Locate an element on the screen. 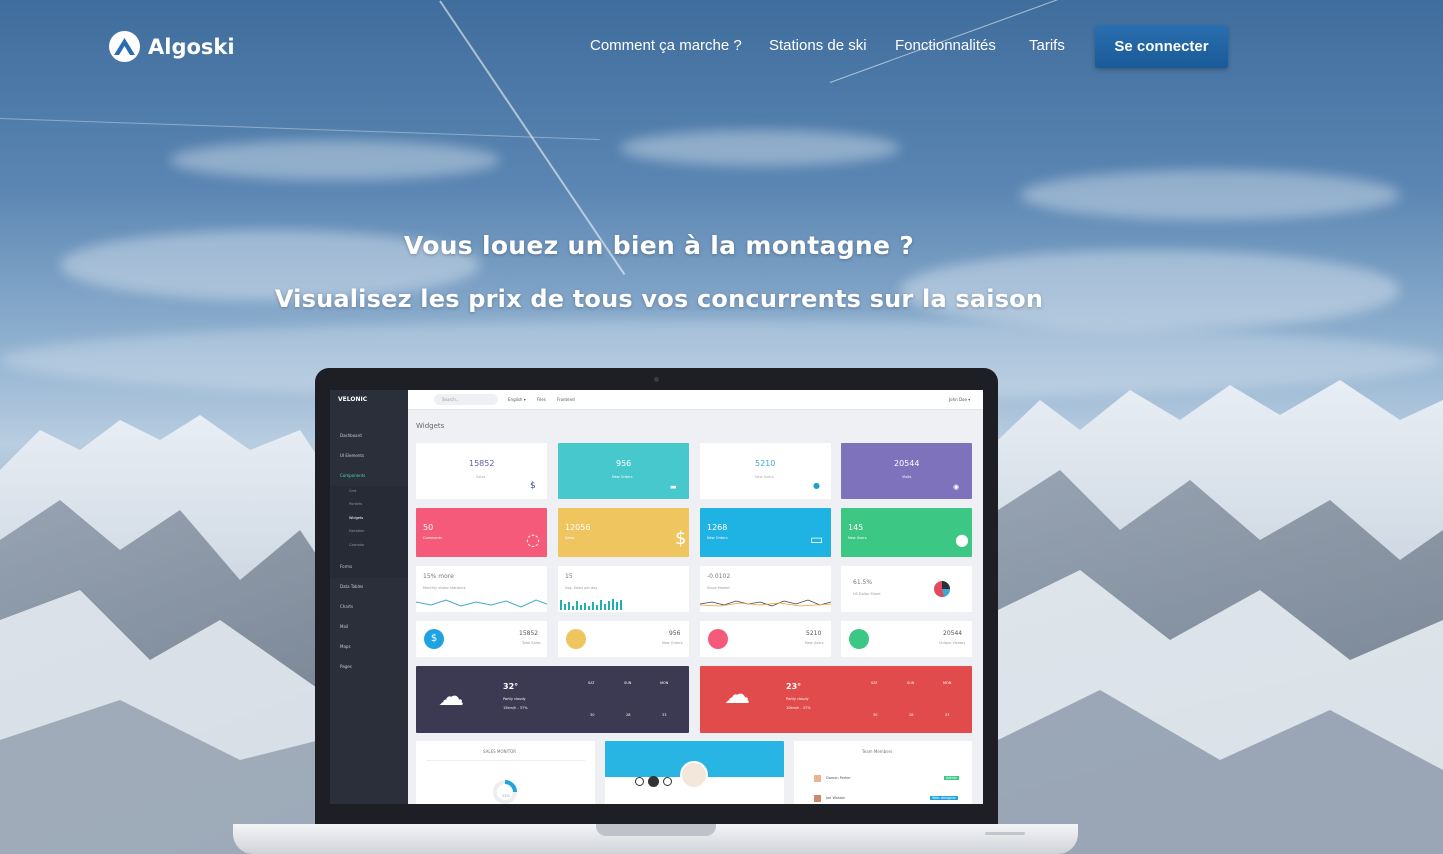 This screenshot has width=1443, height=854. forecast-temp: 28 is located at coordinates (628, 715).